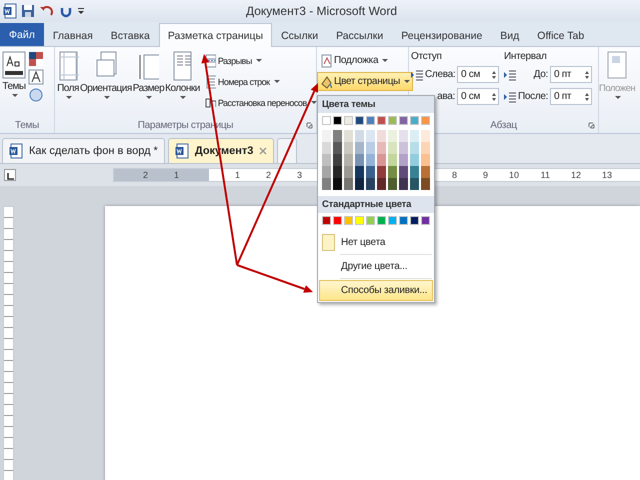 The height and width of the screenshot is (480, 640). What do you see at coordinates (68, 66) in the screenshot?
I see `margins-icon` at bounding box center [68, 66].